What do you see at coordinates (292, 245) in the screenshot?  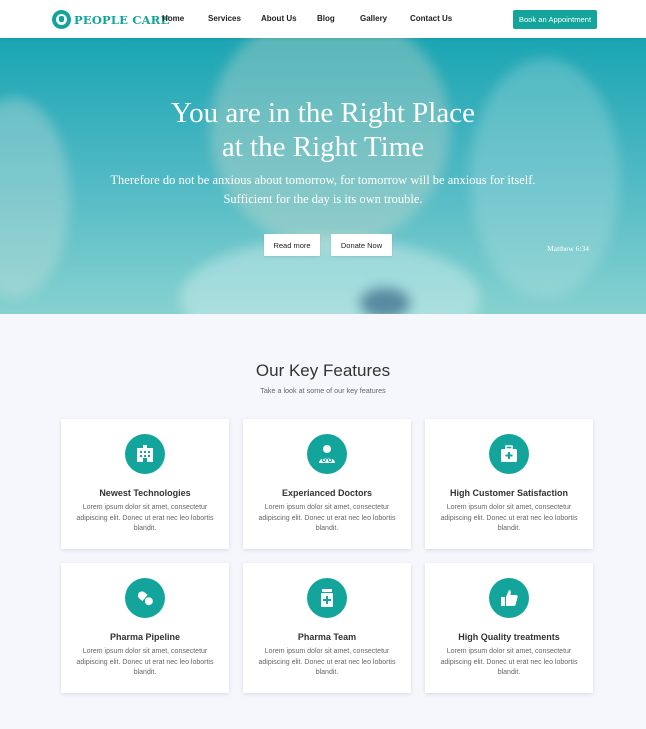 I see `read-more-button: Read more` at bounding box center [292, 245].